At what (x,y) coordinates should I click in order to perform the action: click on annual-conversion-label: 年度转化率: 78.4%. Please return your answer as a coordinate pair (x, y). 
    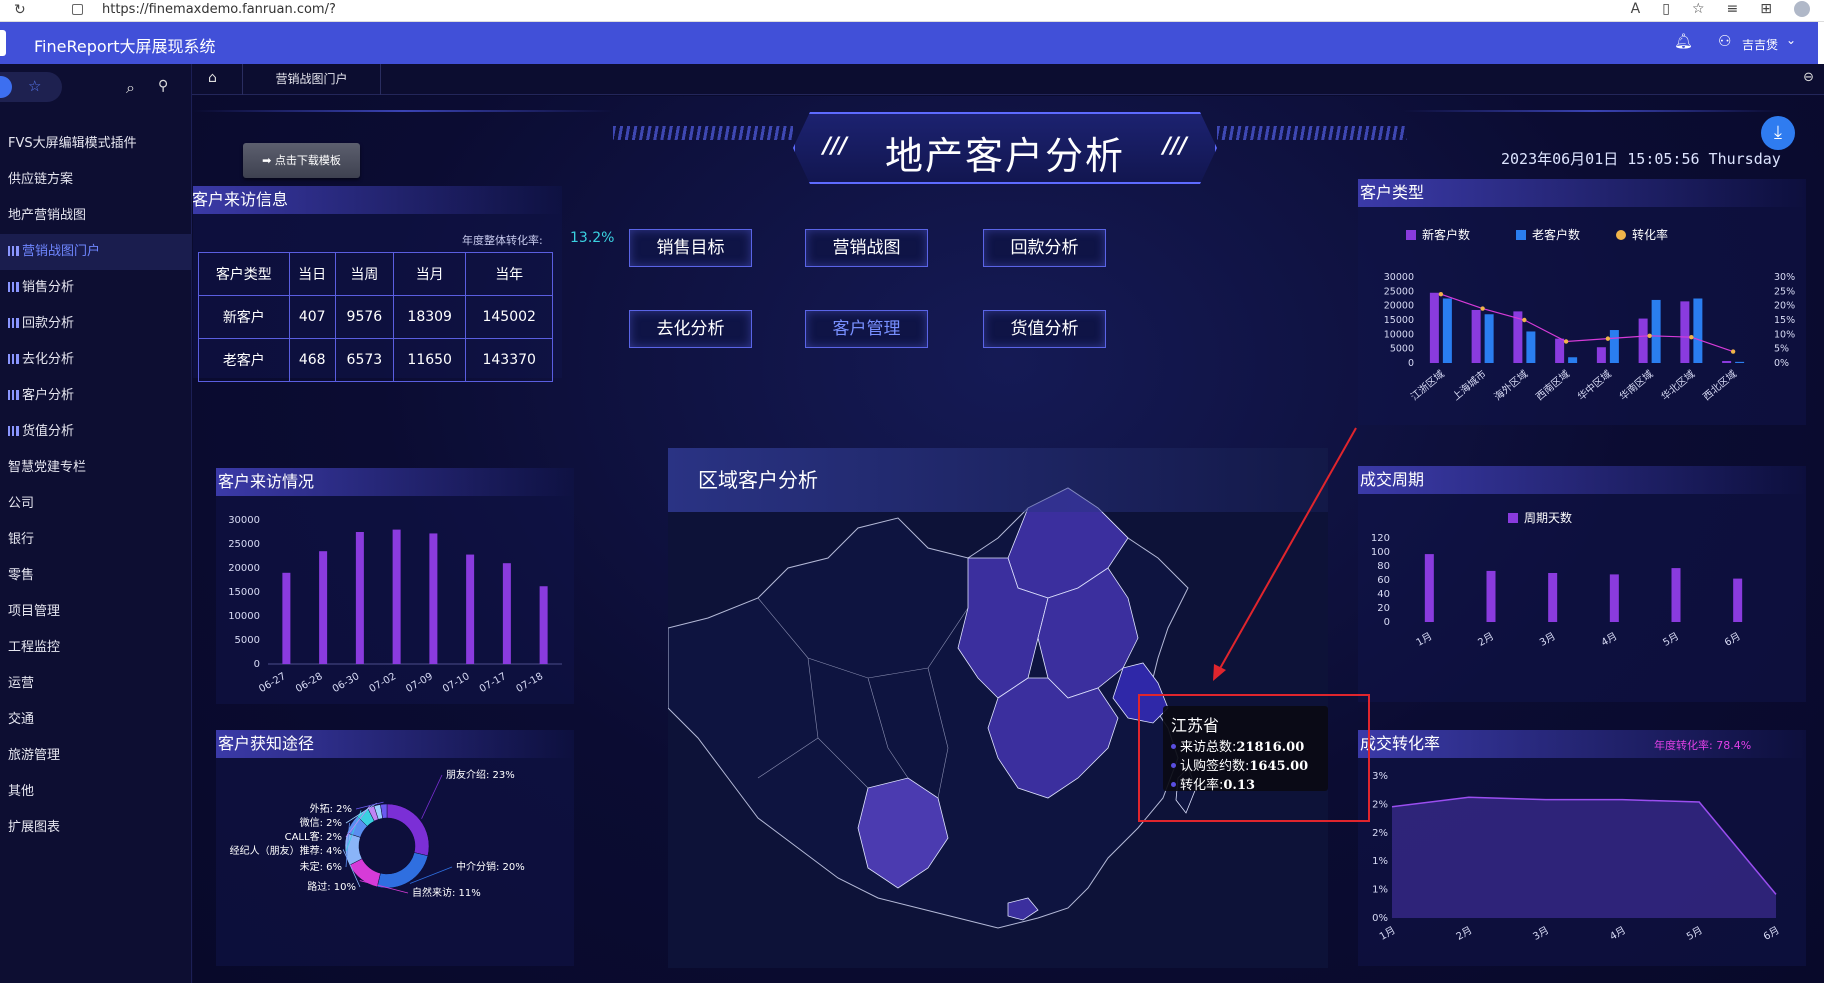
    Looking at the image, I should click on (1703, 745).